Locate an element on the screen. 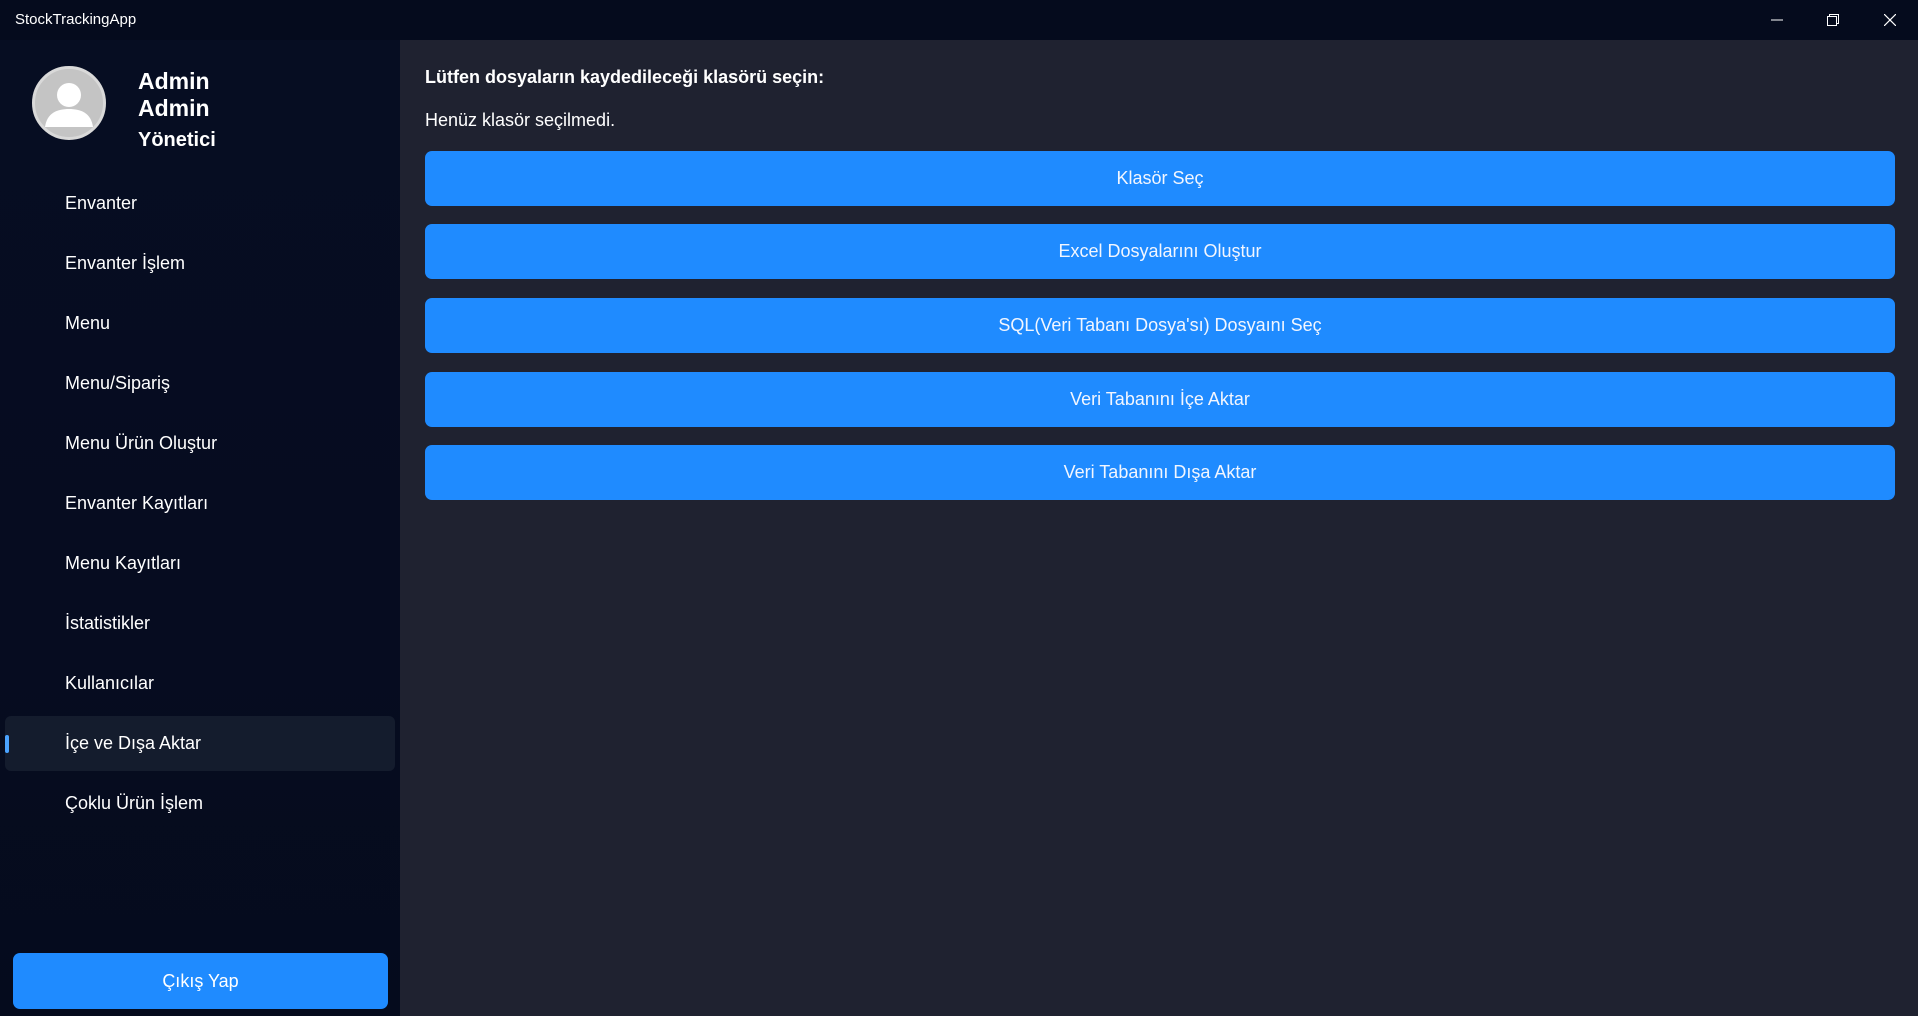 This screenshot has width=1918, height=1016. user-card: Admin Admin Yönetici is located at coordinates (200, 100).